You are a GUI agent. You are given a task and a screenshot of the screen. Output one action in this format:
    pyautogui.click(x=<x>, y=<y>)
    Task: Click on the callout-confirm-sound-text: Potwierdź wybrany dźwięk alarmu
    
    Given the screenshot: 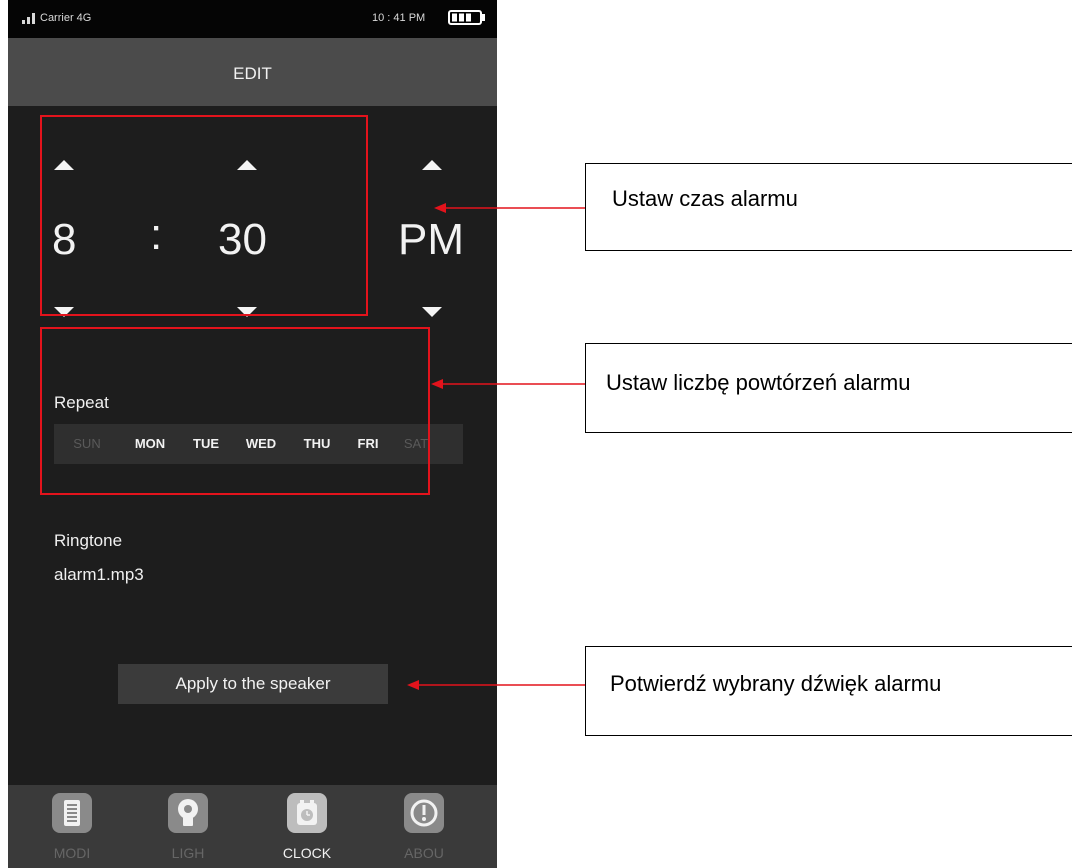 What is the action you would take?
    pyautogui.click(x=776, y=683)
    